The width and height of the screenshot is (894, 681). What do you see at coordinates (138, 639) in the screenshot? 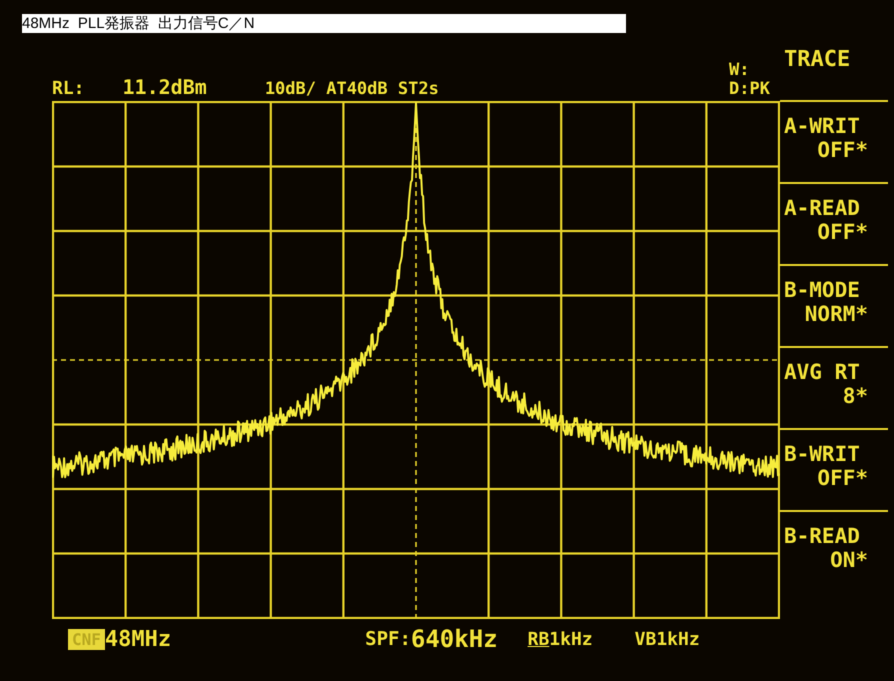
I see `center-frequency: 48MHz` at bounding box center [138, 639].